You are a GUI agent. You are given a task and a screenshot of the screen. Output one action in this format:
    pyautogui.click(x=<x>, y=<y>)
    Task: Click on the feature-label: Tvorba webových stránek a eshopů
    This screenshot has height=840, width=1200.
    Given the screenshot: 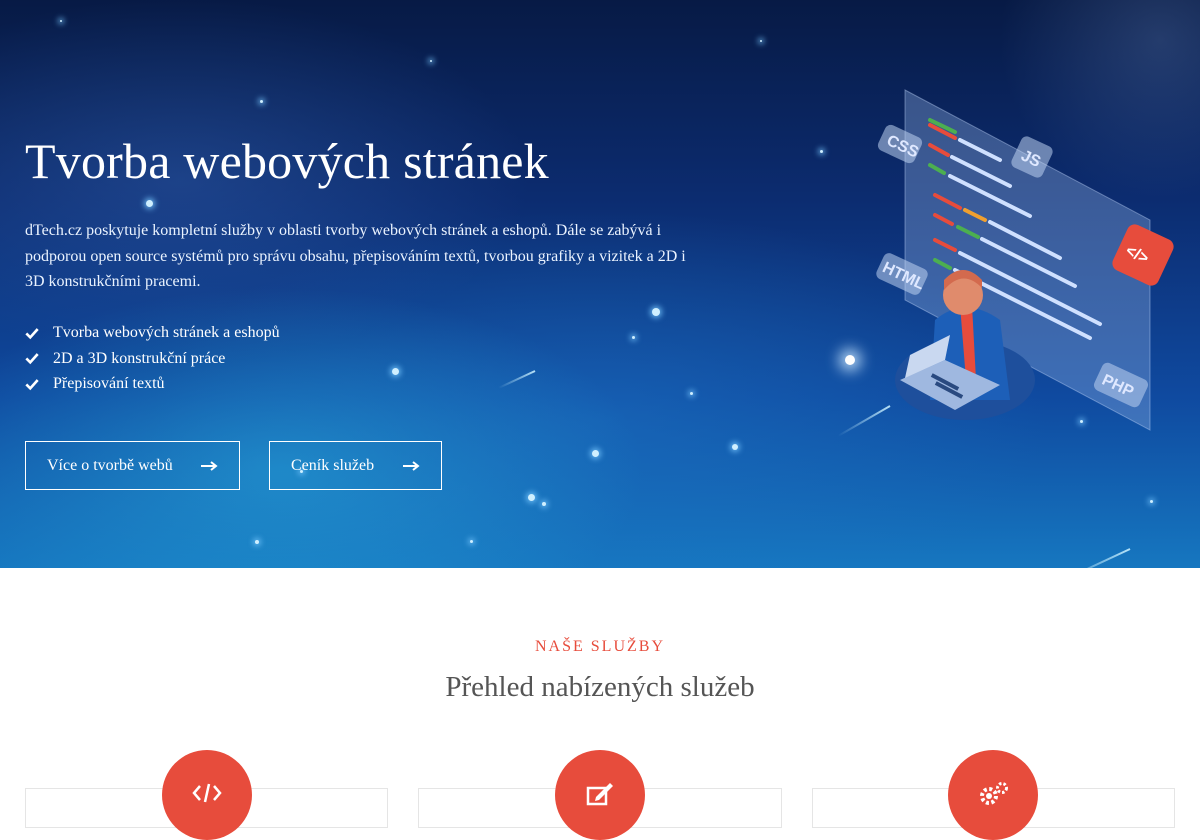 What is the action you would take?
    pyautogui.click(x=166, y=332)
    